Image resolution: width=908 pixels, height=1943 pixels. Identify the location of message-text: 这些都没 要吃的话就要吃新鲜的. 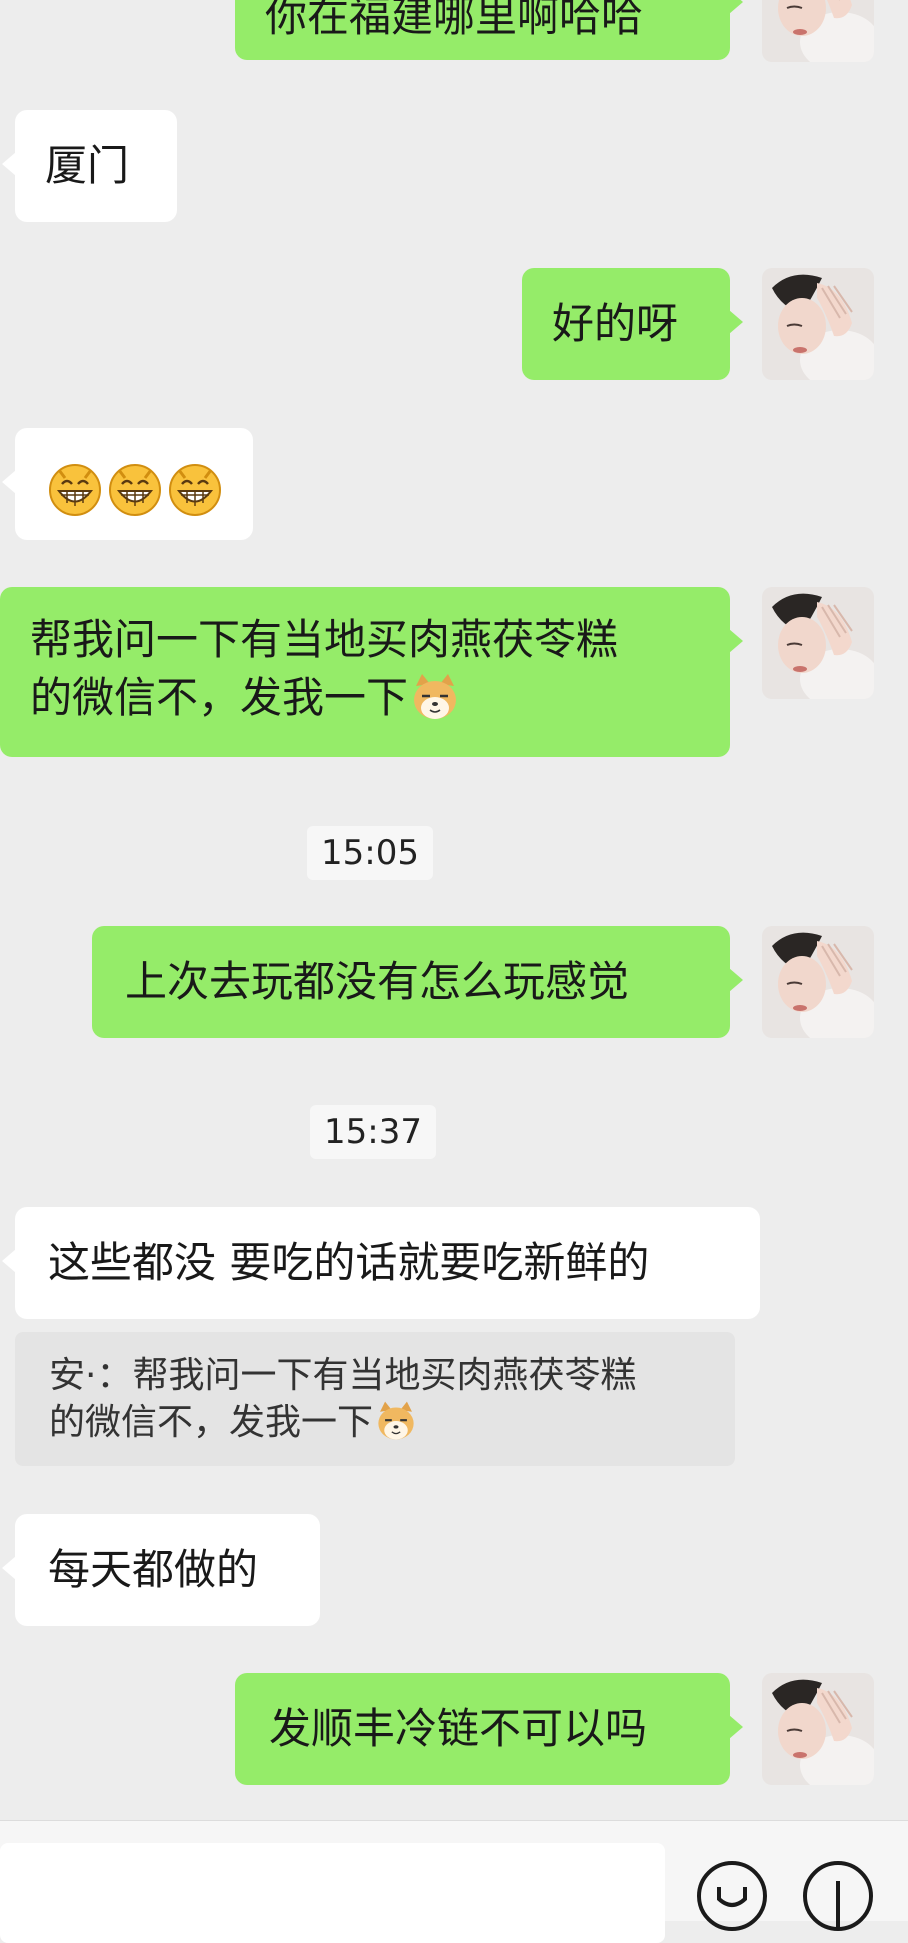
(349, 1262).